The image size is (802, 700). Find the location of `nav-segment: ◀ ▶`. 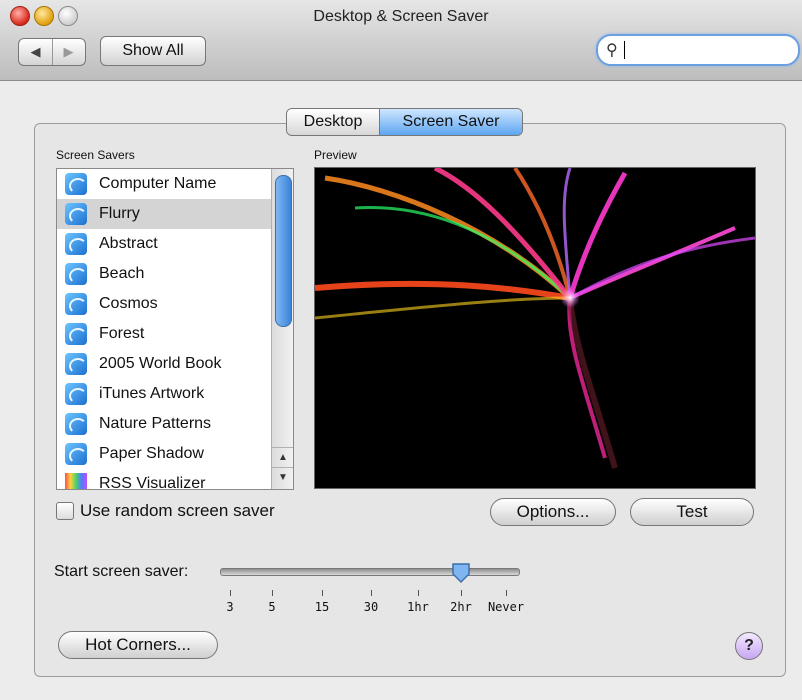

nav-segment: ◀ ▶ is located at coordinates (52, 52).